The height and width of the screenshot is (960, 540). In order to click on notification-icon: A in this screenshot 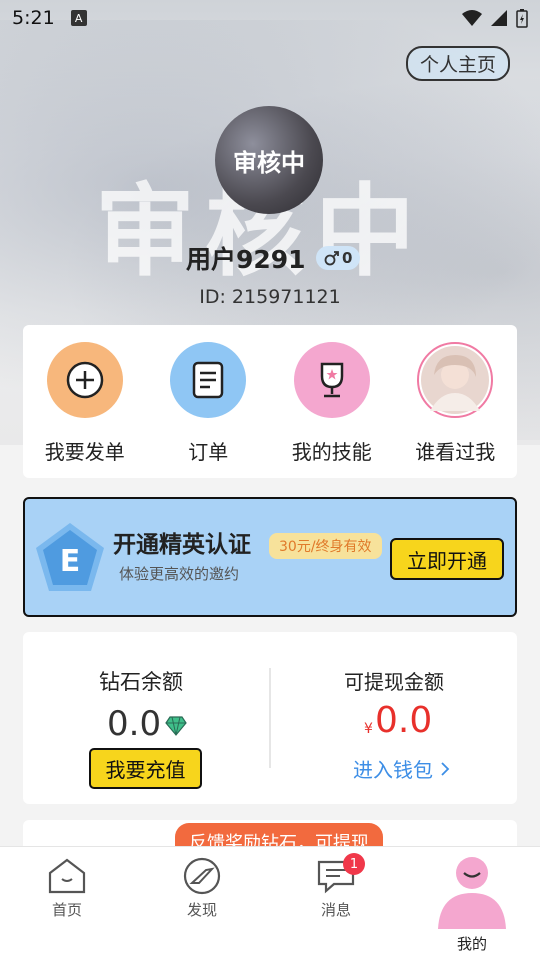, I will do `click(78, 18)`.